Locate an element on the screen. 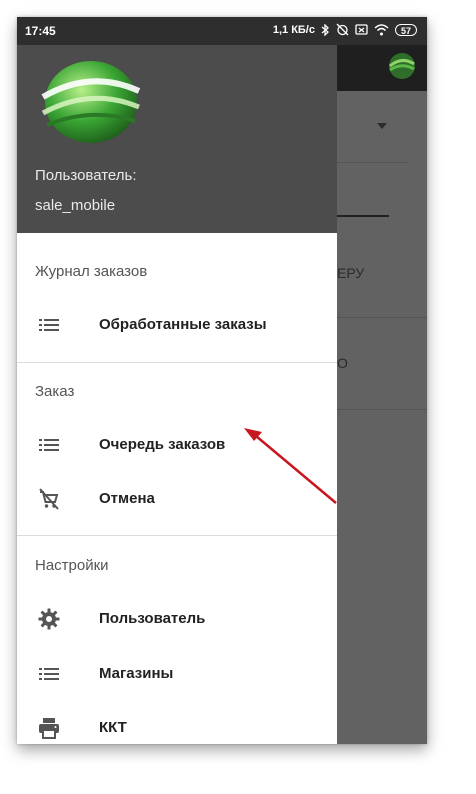 The height and width of the screenshot is (794, 476). menu-item-label: Обработанные заказы is located at coordinates (183, 324).